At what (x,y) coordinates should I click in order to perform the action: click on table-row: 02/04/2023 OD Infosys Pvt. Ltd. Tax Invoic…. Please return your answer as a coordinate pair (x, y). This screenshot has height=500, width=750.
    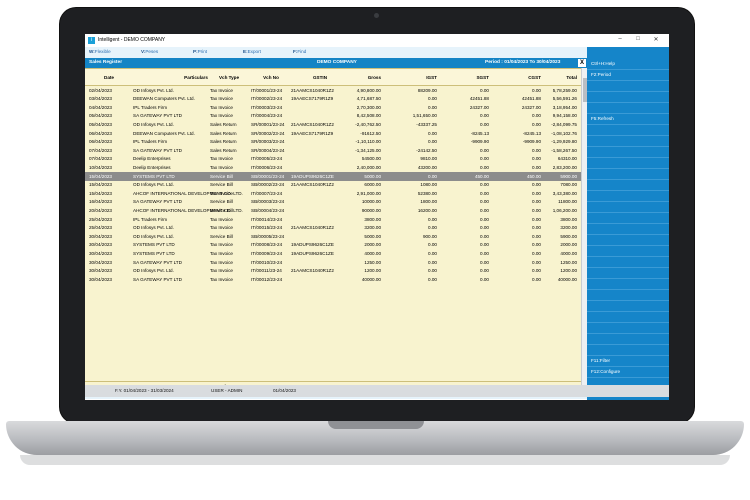
    Looking at the image, I should click on (333, 90).